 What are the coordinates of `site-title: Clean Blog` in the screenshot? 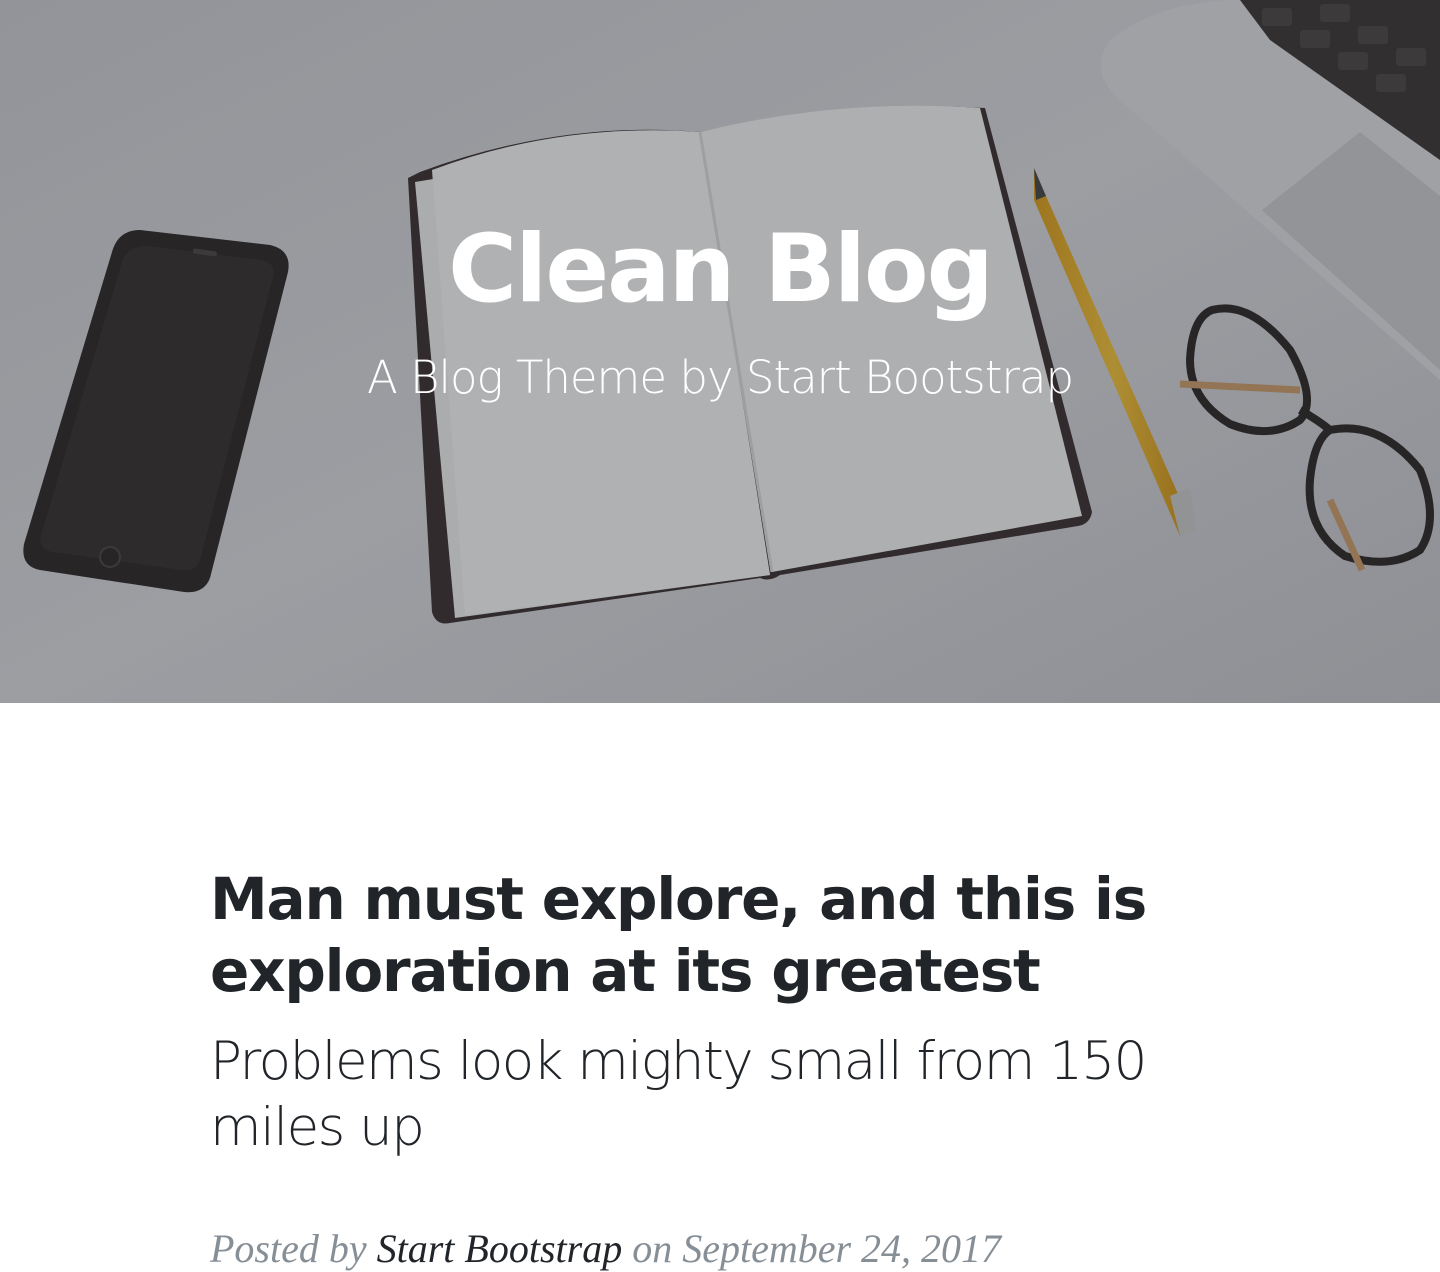 It's located at (721, 269).